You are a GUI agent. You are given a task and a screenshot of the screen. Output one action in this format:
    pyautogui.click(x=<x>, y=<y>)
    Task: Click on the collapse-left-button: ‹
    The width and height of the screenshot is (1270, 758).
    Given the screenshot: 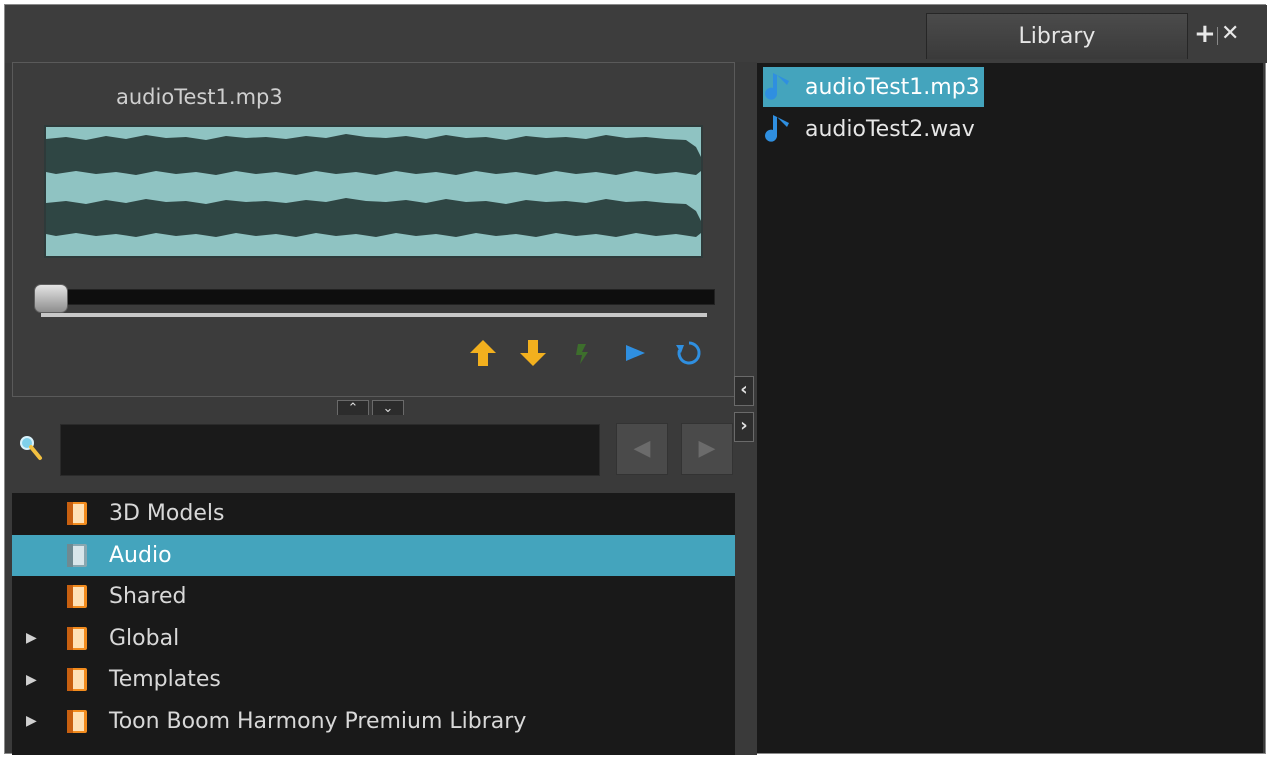 What is the action you would take?
    pyautogui.click(x=744, y=391)
    